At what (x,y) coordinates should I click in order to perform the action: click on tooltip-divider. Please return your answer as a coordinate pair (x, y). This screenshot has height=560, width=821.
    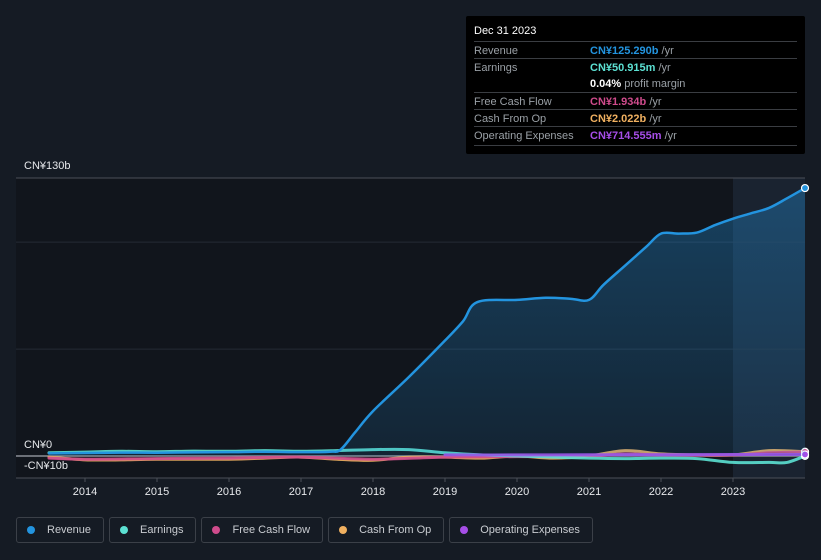
    Looking at the image, I should click on (635, 145).